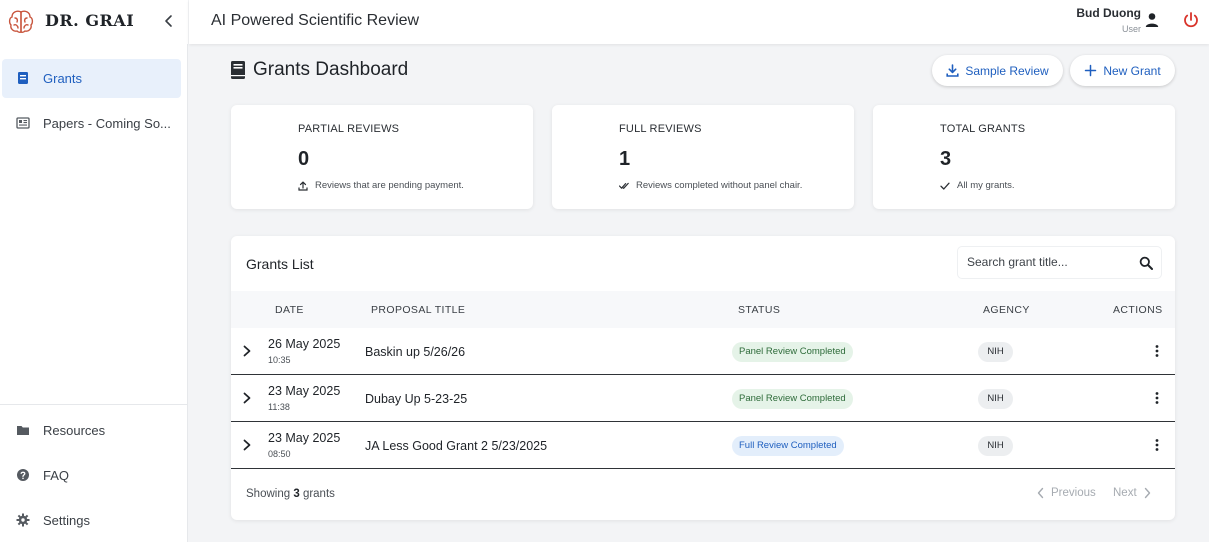 The height and width of the screenshot is (542, 1209). I want to click on user-role: User, so click(1131, 29).